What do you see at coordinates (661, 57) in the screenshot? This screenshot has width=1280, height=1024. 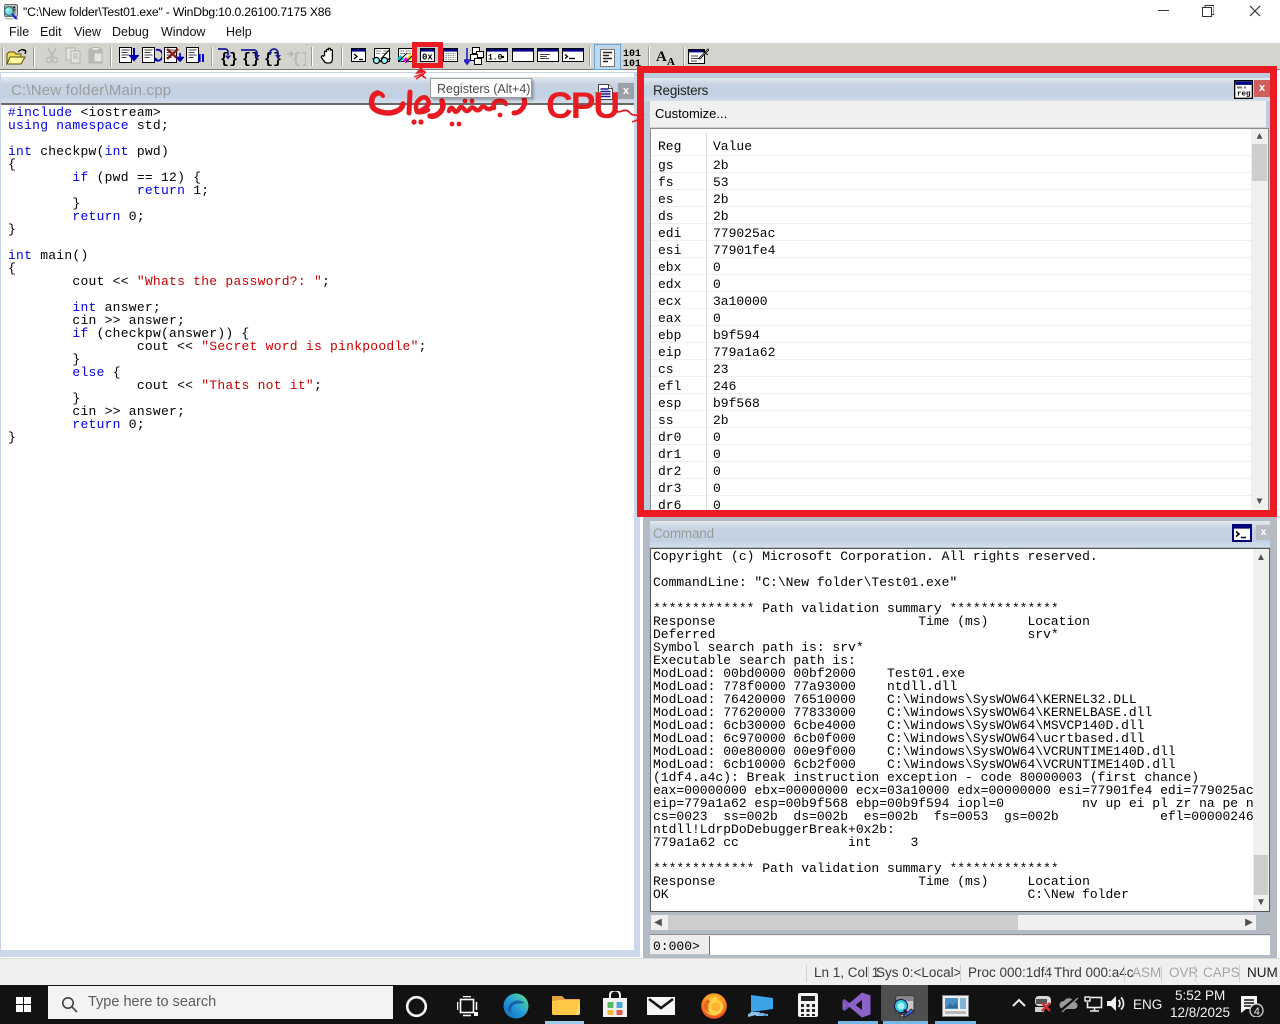 I see `svg-text: A` at bounding box center [661, 57].